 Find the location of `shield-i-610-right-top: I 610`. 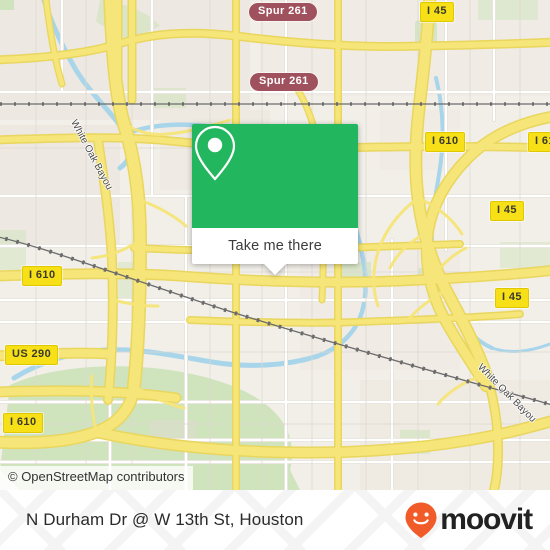

shield-i-610-right-top: I 610 is located at coordinates (445, 142).